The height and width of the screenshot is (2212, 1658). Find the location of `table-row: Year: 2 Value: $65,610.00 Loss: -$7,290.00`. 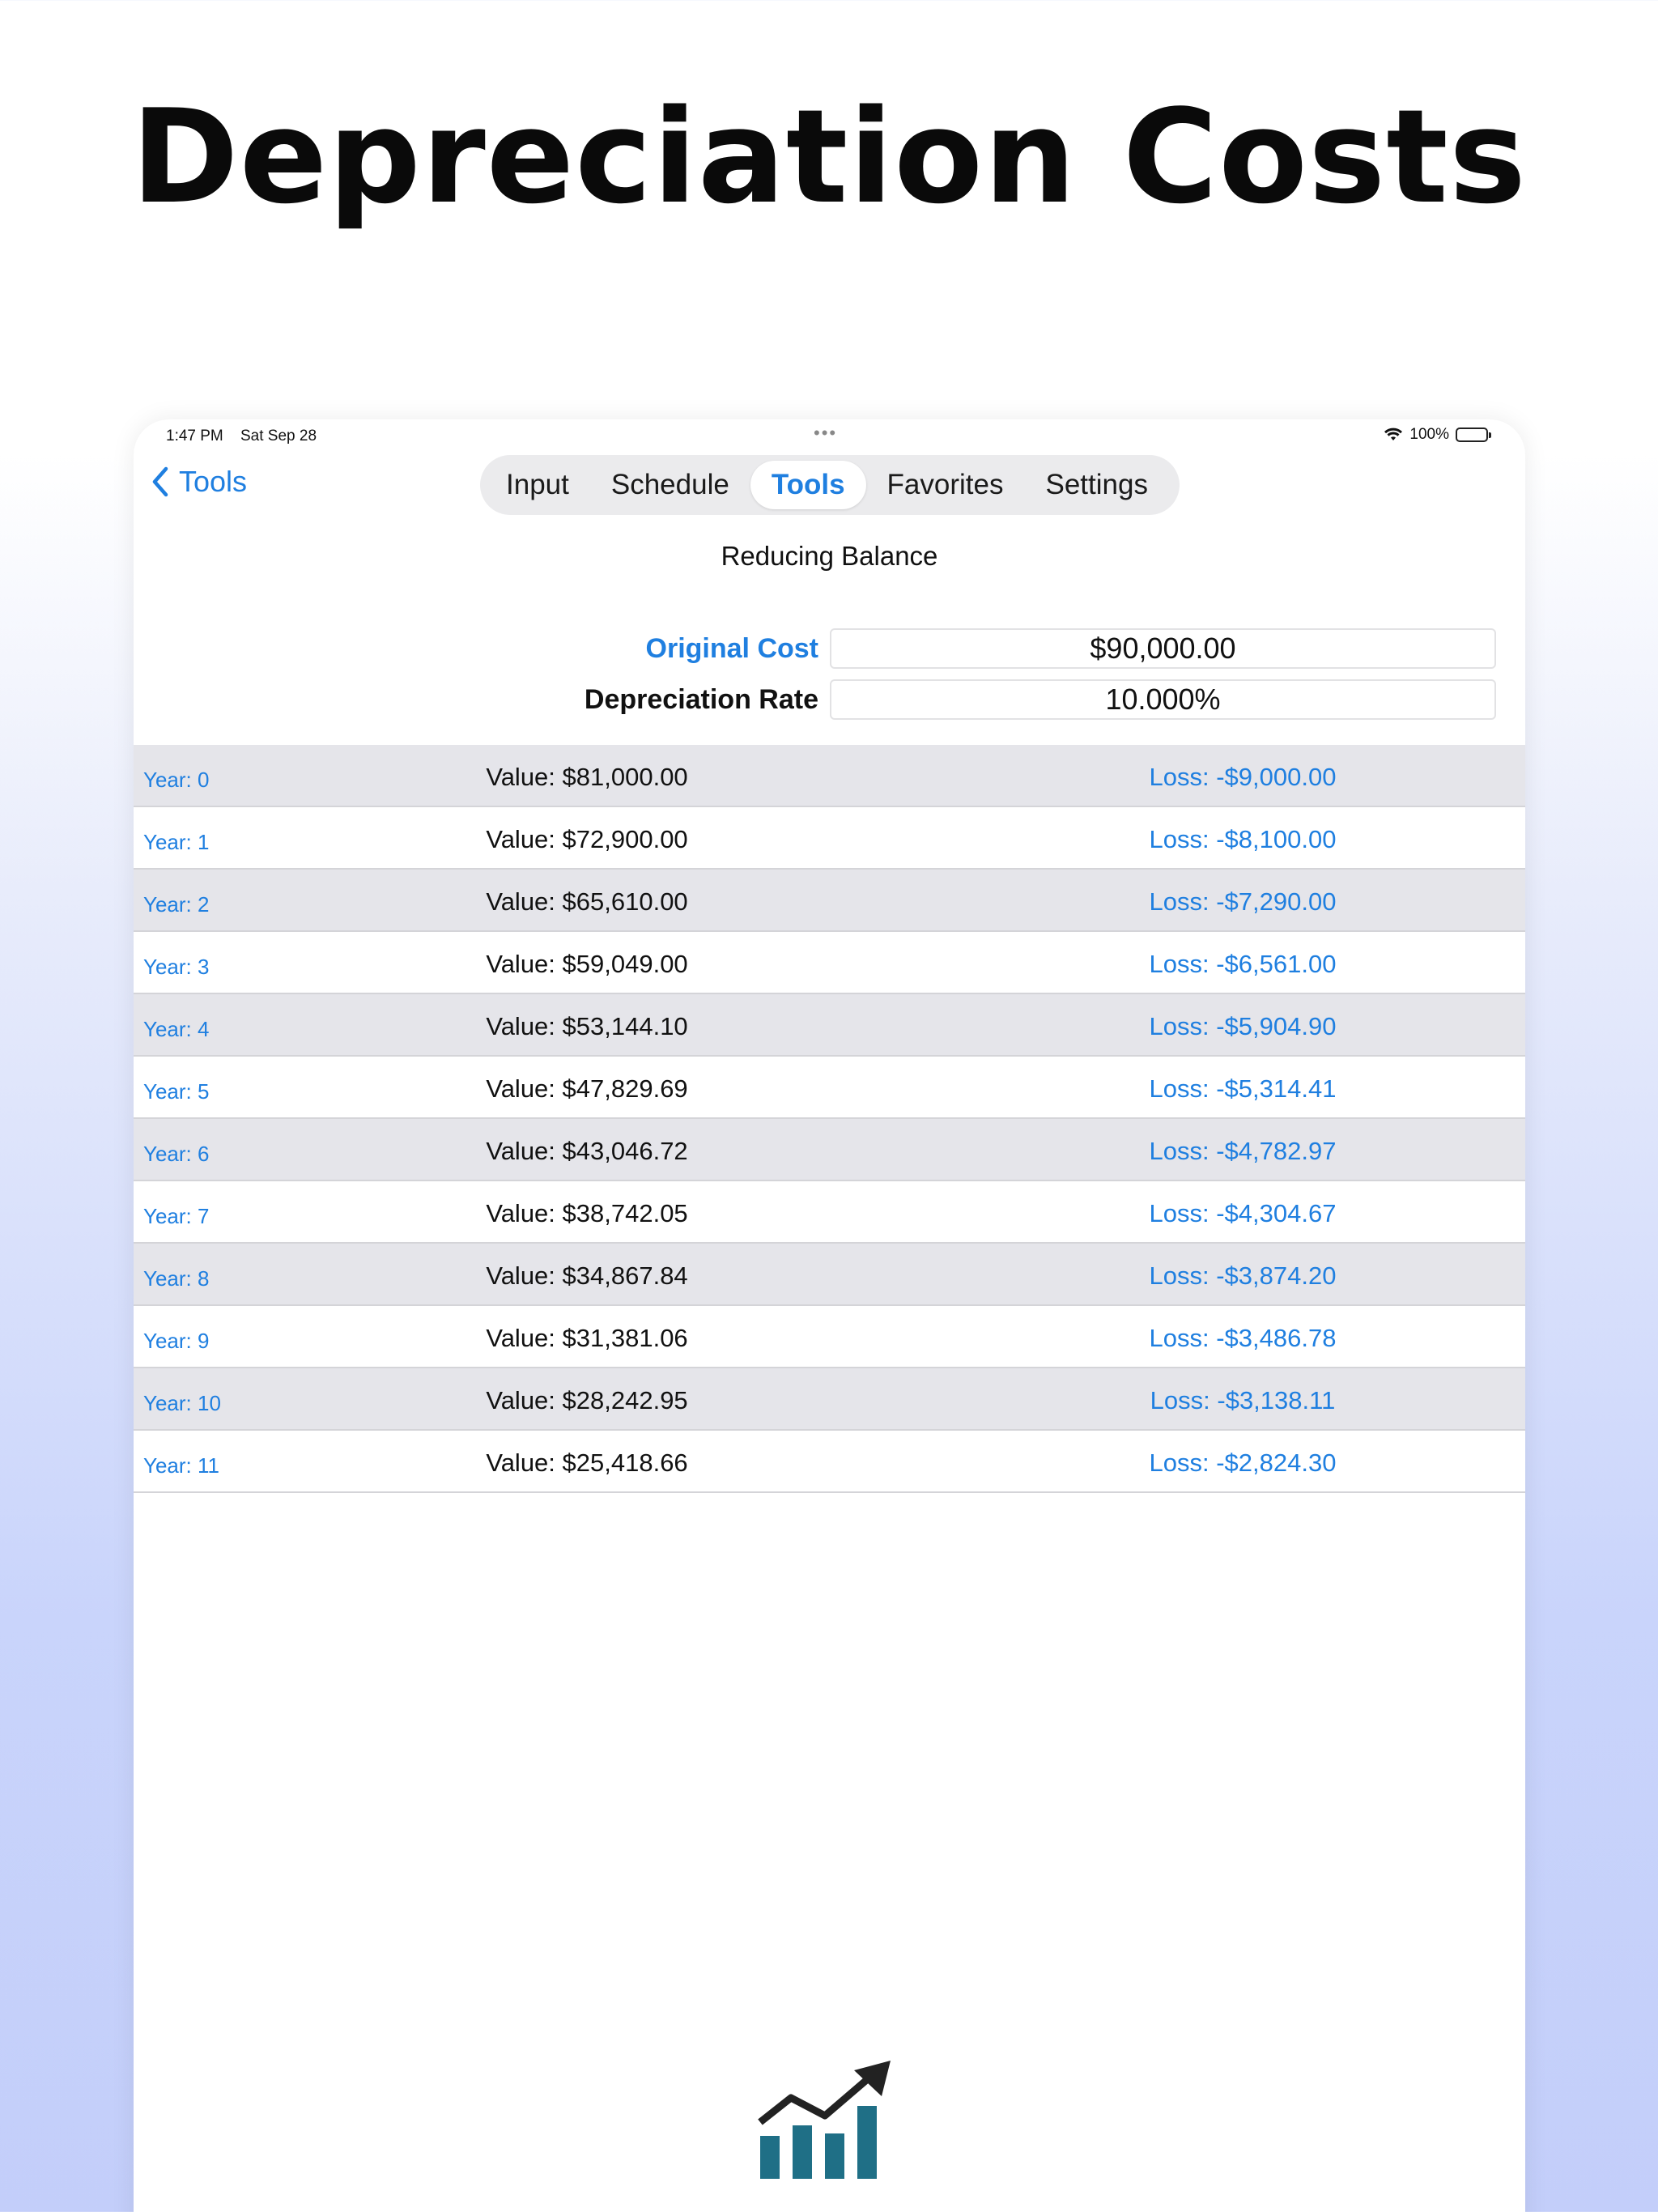

table-row: Year: 2 Value: $65,610.00 Loss: -$7,290.00 is located at coordinates (829, 901).